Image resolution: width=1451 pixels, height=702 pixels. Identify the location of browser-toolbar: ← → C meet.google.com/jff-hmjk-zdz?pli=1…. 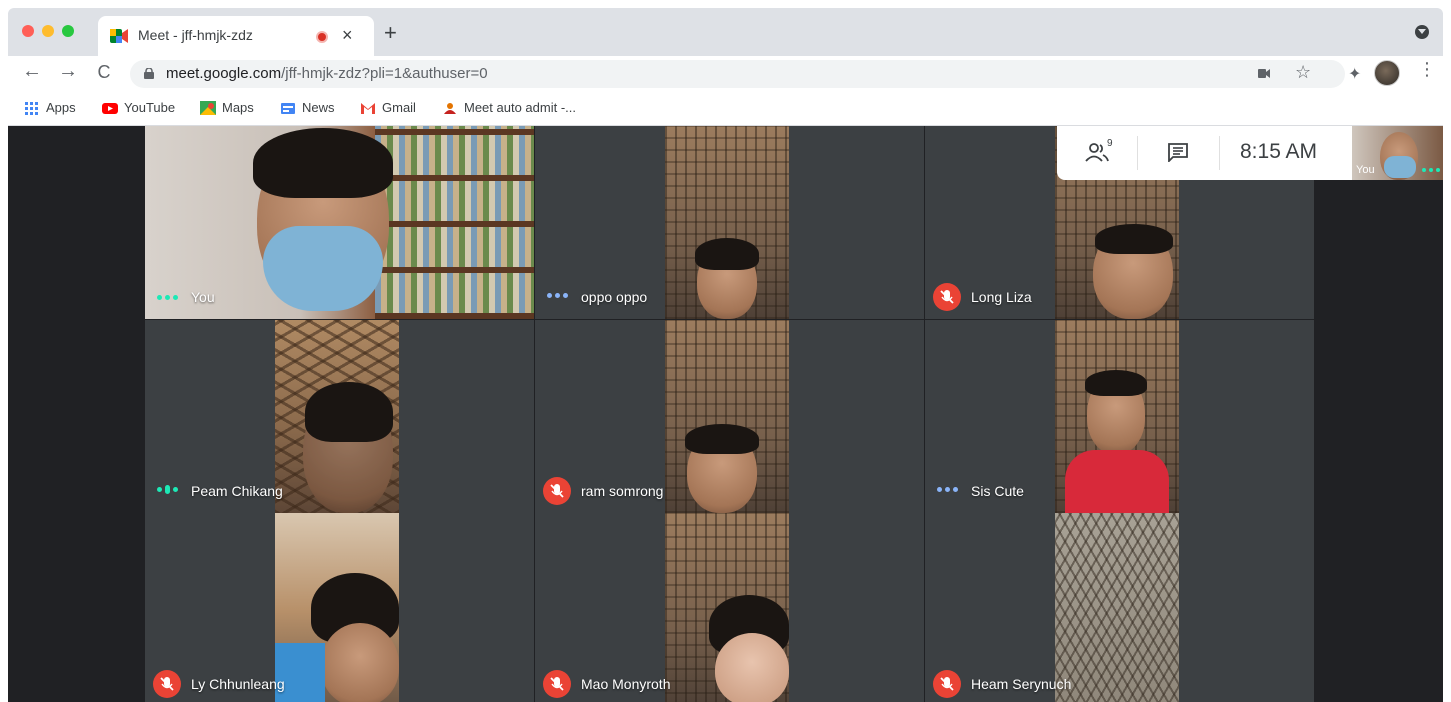
(725, 74).